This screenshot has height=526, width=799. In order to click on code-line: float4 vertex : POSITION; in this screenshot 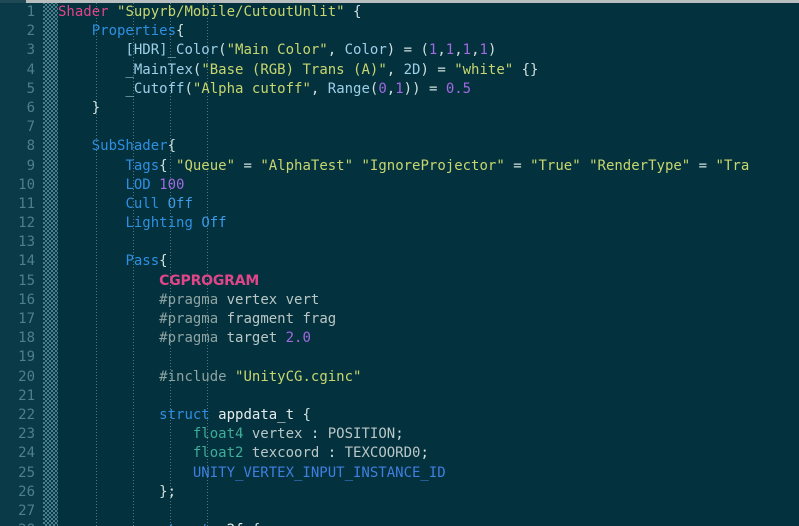, I will do `click(428, 434)`.